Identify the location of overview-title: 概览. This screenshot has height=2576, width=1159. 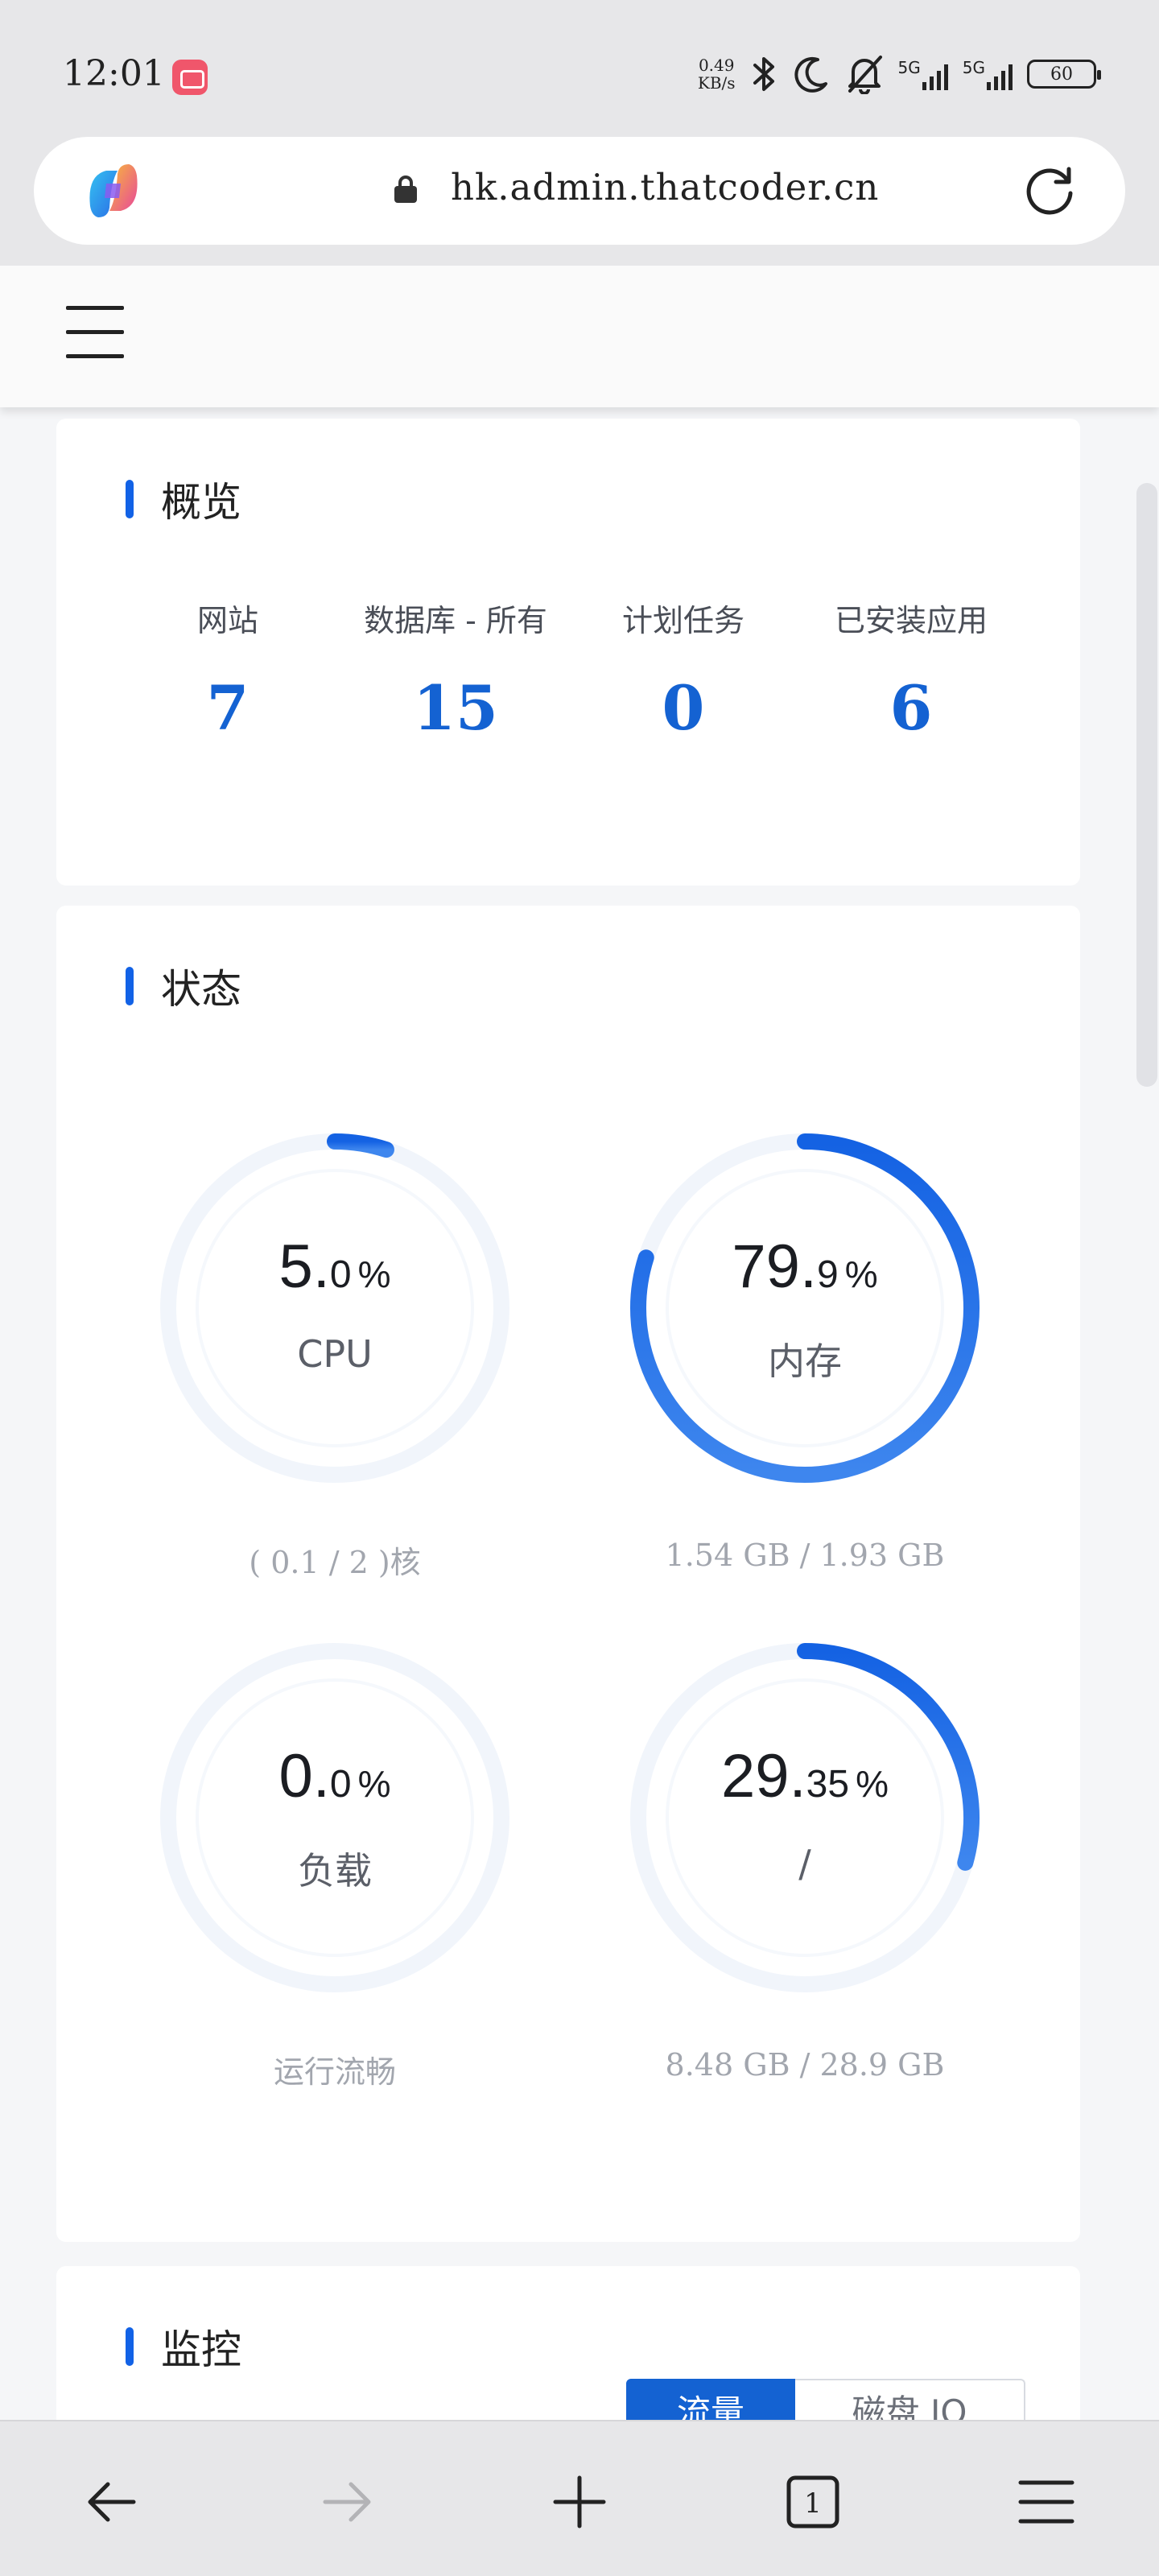
(183, 500).